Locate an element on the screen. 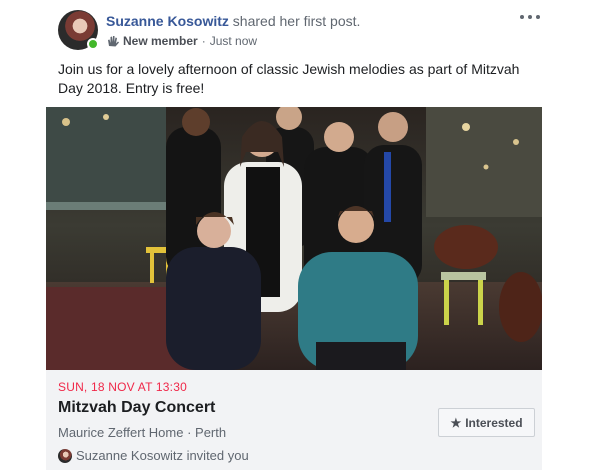  event-invite-text: Suzanne Kosowitz invited you is located at coordinates (162, 455).